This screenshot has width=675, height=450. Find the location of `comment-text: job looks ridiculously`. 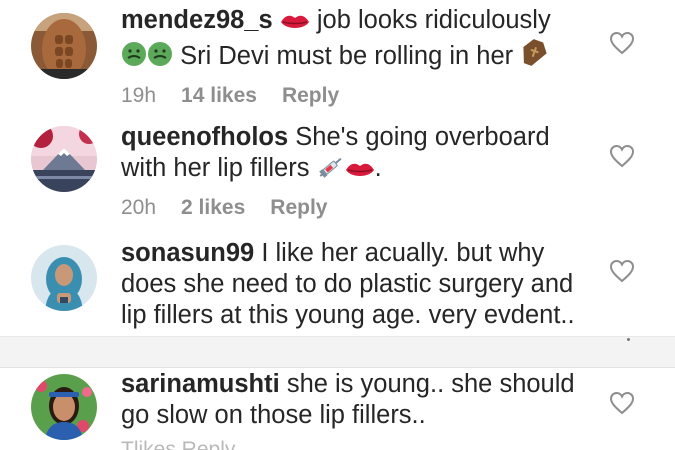

comment-text: job looks ridiculously is located at coordinates (433, 20).